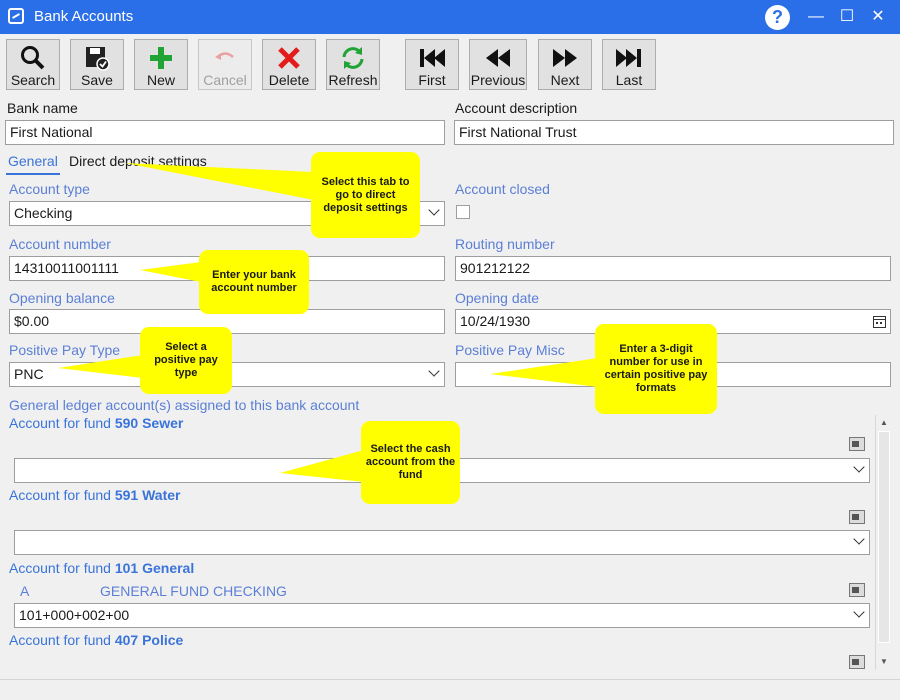 This screenshot has height=700, width=900. What do you see at coordinates (544, 372) in the screenshot?
I see `callout-pointer-positive-misc` at bounding box center [544, 372].